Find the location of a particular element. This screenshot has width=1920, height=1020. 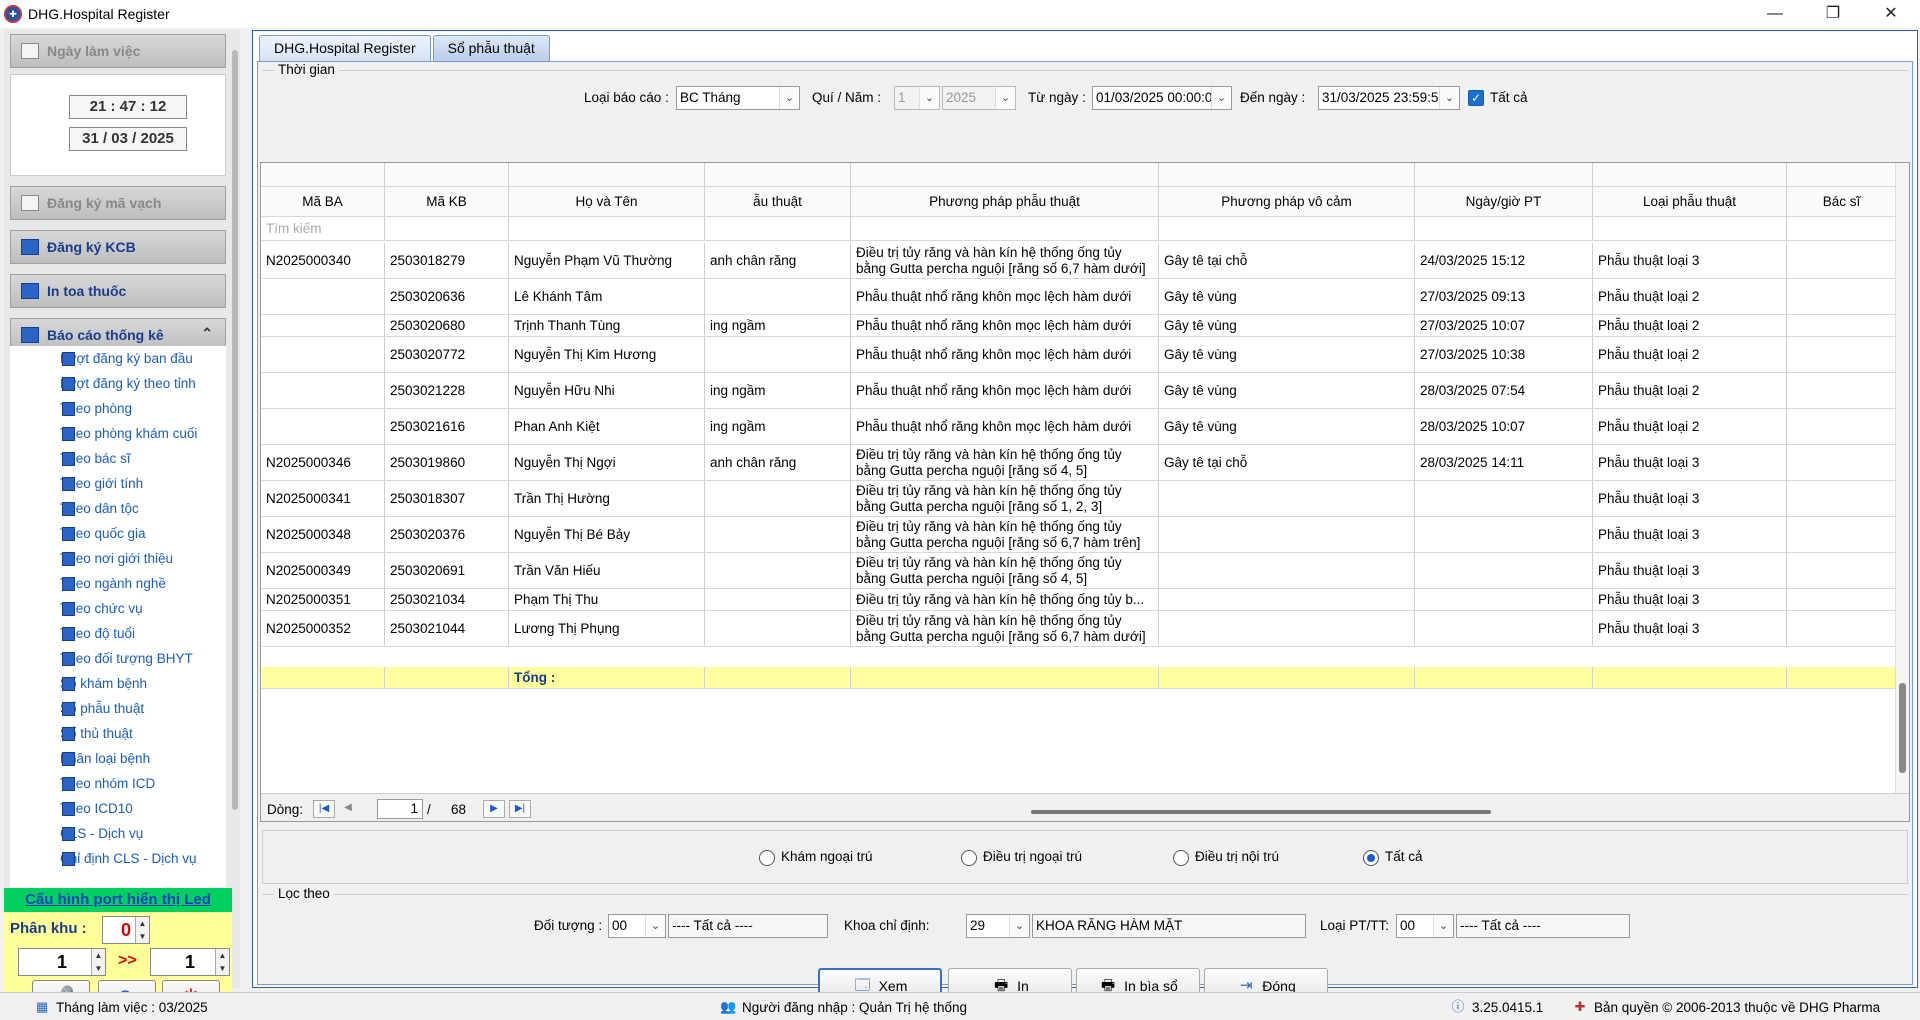

sidebar-report-item: CLS - Dịch vụ is located at coordinates (118, 833).